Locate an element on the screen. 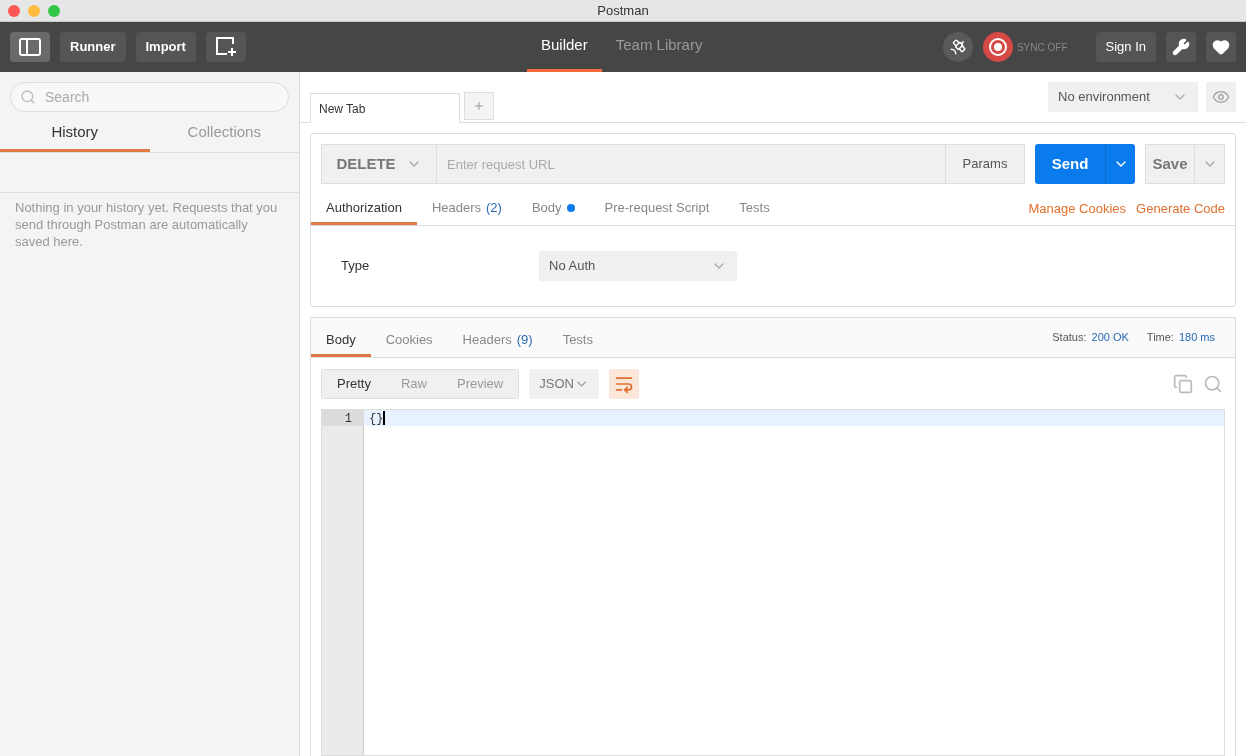  sidebar-toggle-button is located at coordinates (30, 47).